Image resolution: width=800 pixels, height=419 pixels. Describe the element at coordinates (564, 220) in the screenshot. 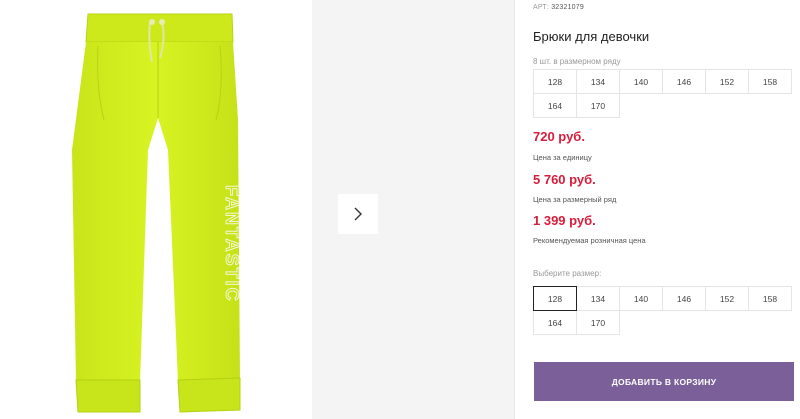

I see `retail-price: 1 399 руб.` at that location.